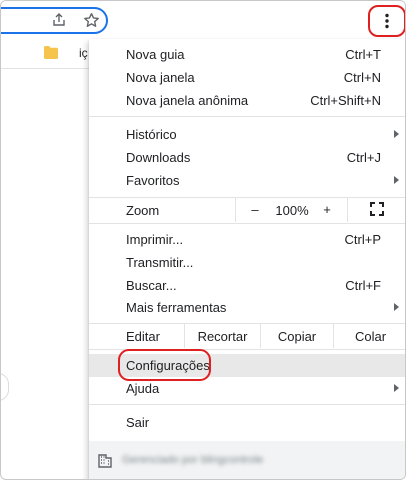 The height and width of the screenshot is (480, 406). Describe the element at coordinates (143, 336) in the screenshot. I see `edit-label: Editar` at that location.